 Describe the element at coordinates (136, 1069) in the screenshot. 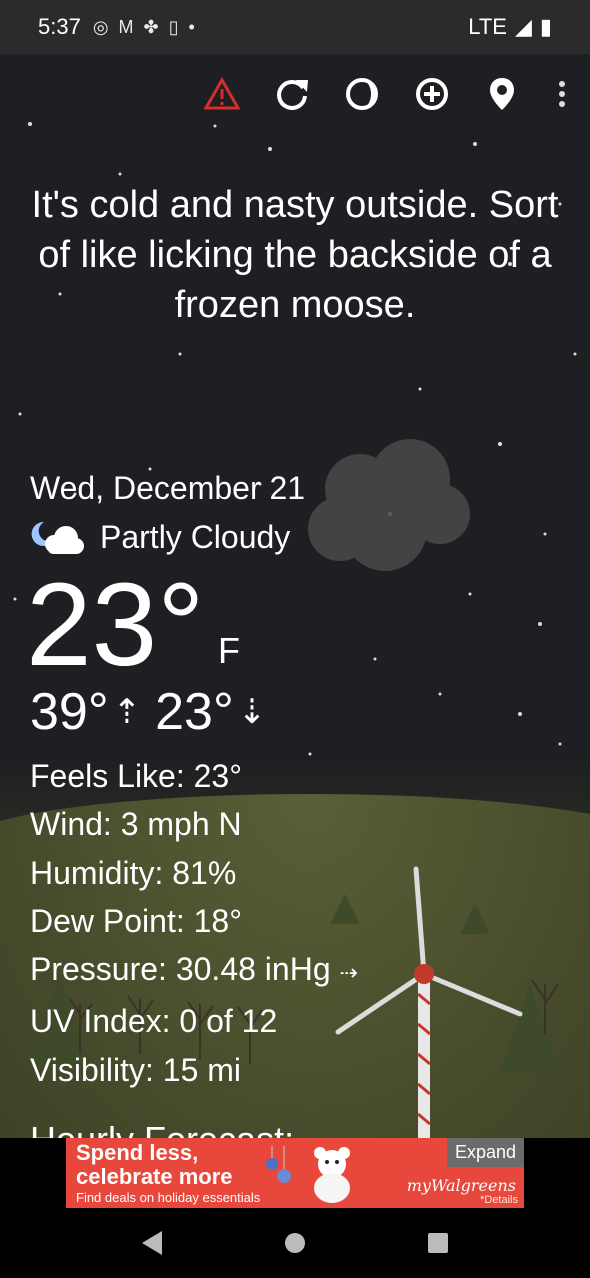

I see `visibility: Visibility: 15 mi` at that location.